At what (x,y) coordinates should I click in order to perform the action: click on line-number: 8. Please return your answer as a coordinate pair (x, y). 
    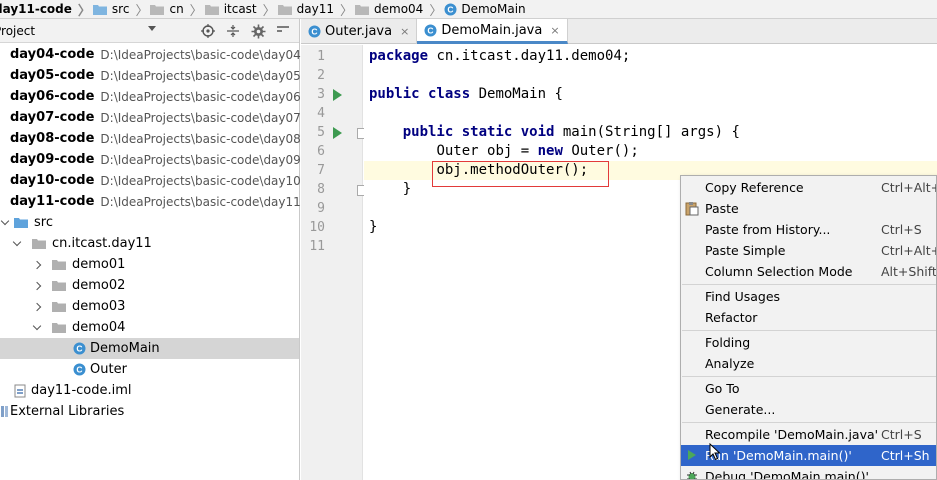
    Looking at the image, I should click on (321, 189).